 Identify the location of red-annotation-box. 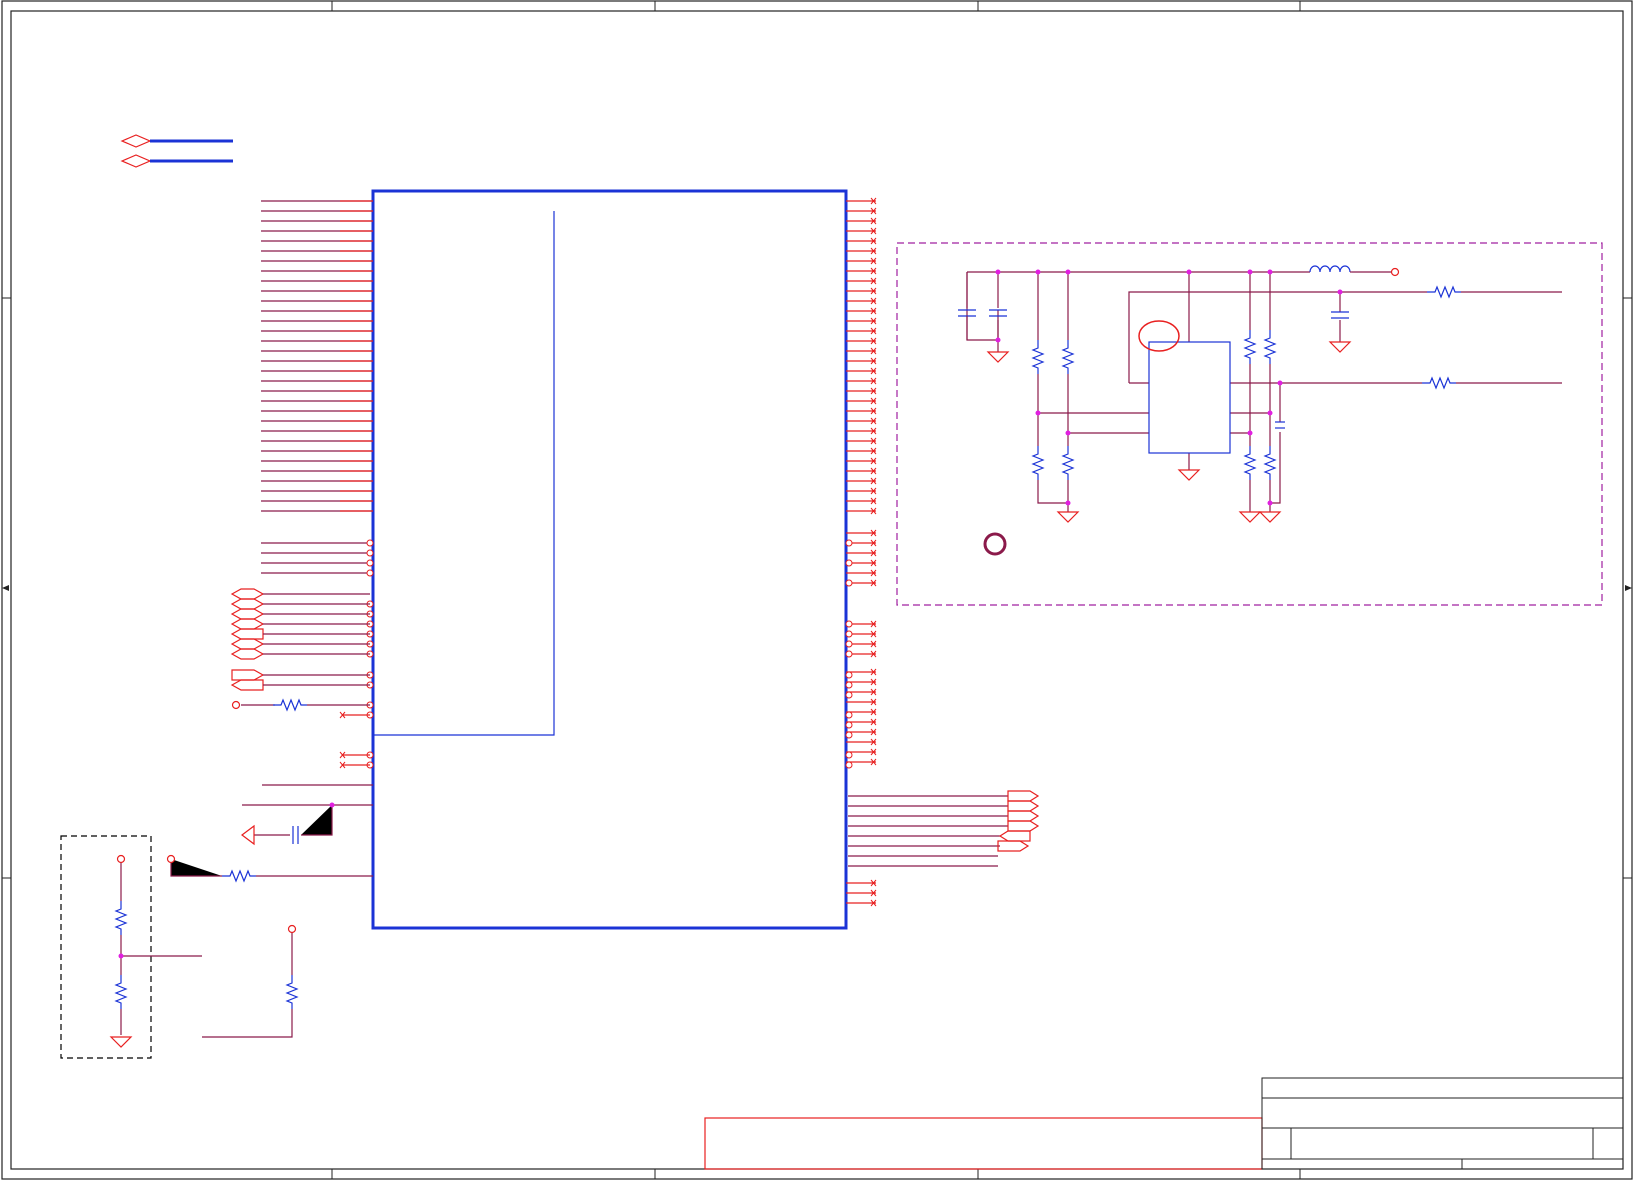
(983, 1143).